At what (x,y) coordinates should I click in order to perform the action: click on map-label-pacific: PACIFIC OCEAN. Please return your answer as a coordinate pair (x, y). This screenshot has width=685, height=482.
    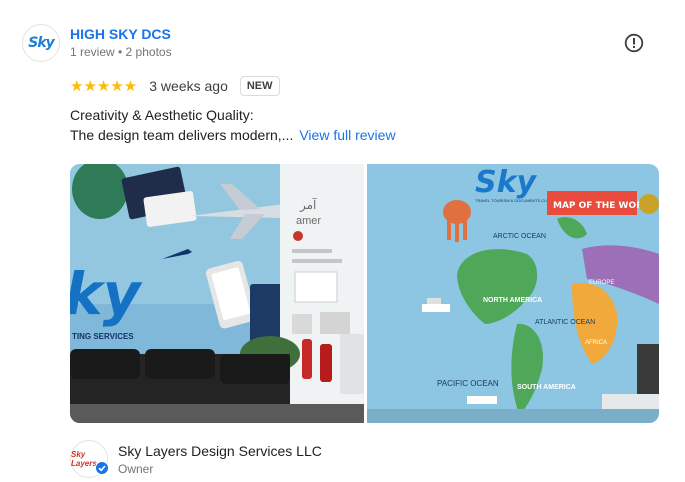
    Looking at the image, I should click on (468, 383).